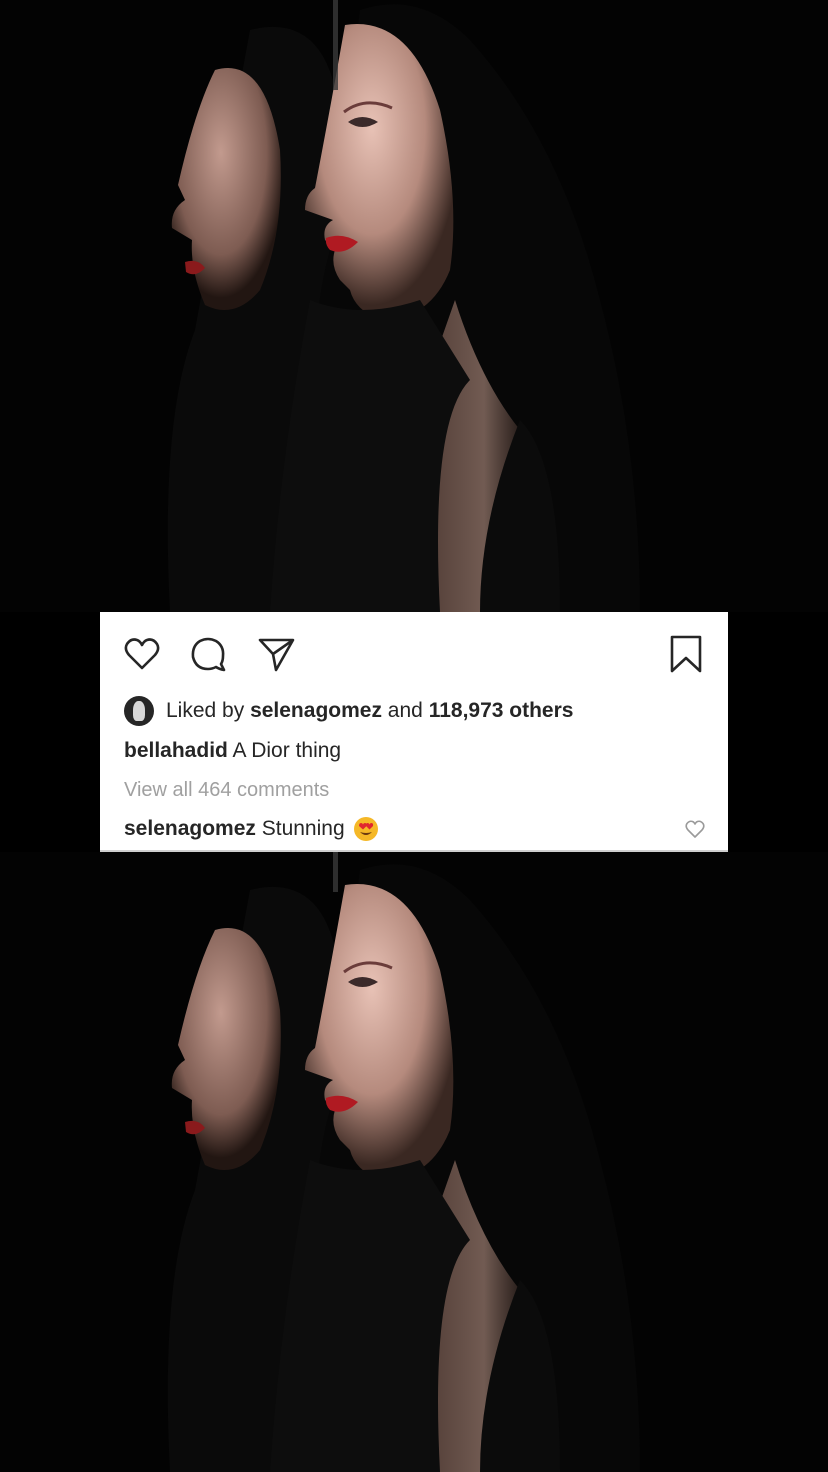  I want to click on caption-username: bellahadid, so click(176, 750).